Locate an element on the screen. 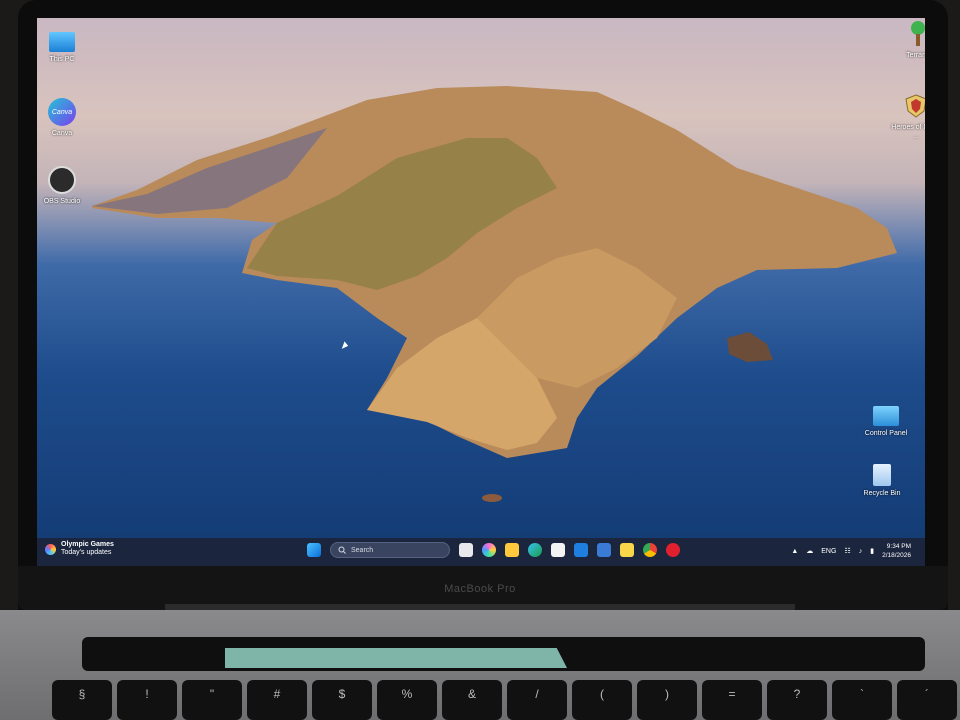 This screenshot has height=720, width=960. widget-title: Olympic Games is located at coordinates (87, 544).